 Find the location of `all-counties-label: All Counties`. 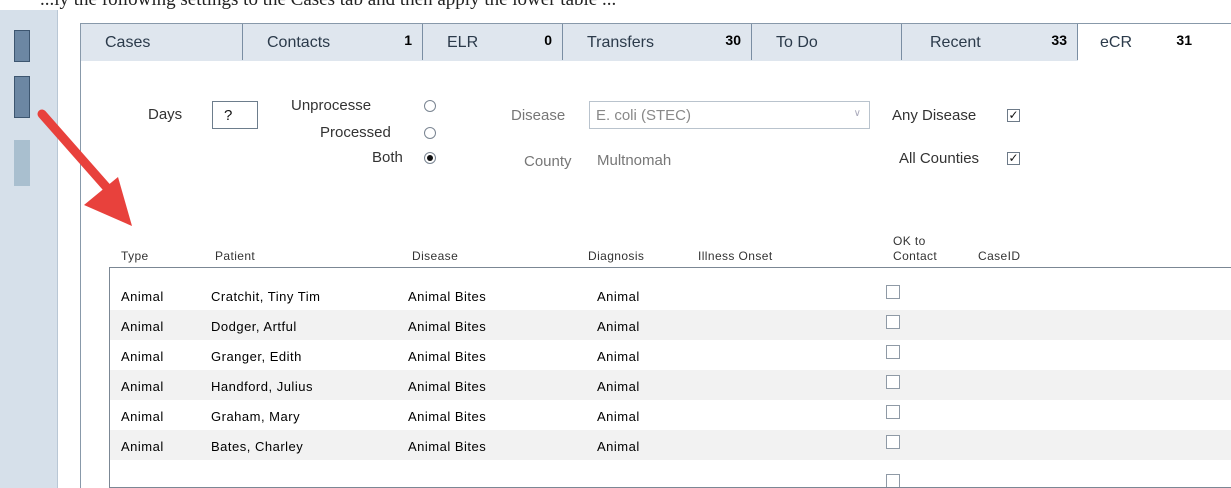

all-counties-label: All Counties is located at coordinates (939, 158).